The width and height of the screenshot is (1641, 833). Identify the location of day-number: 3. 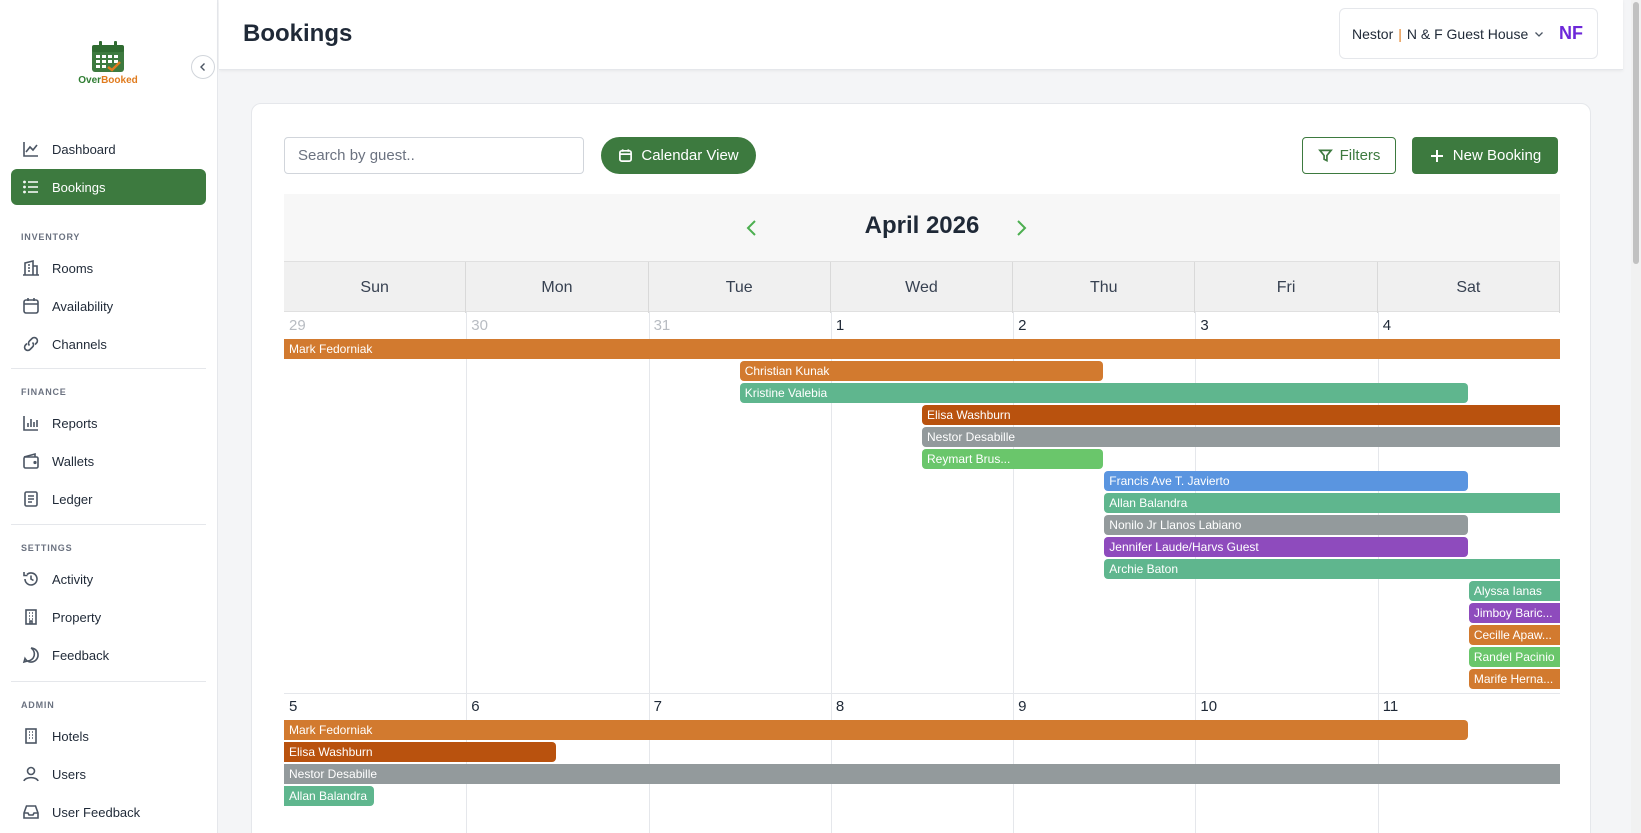
(1204, 325).